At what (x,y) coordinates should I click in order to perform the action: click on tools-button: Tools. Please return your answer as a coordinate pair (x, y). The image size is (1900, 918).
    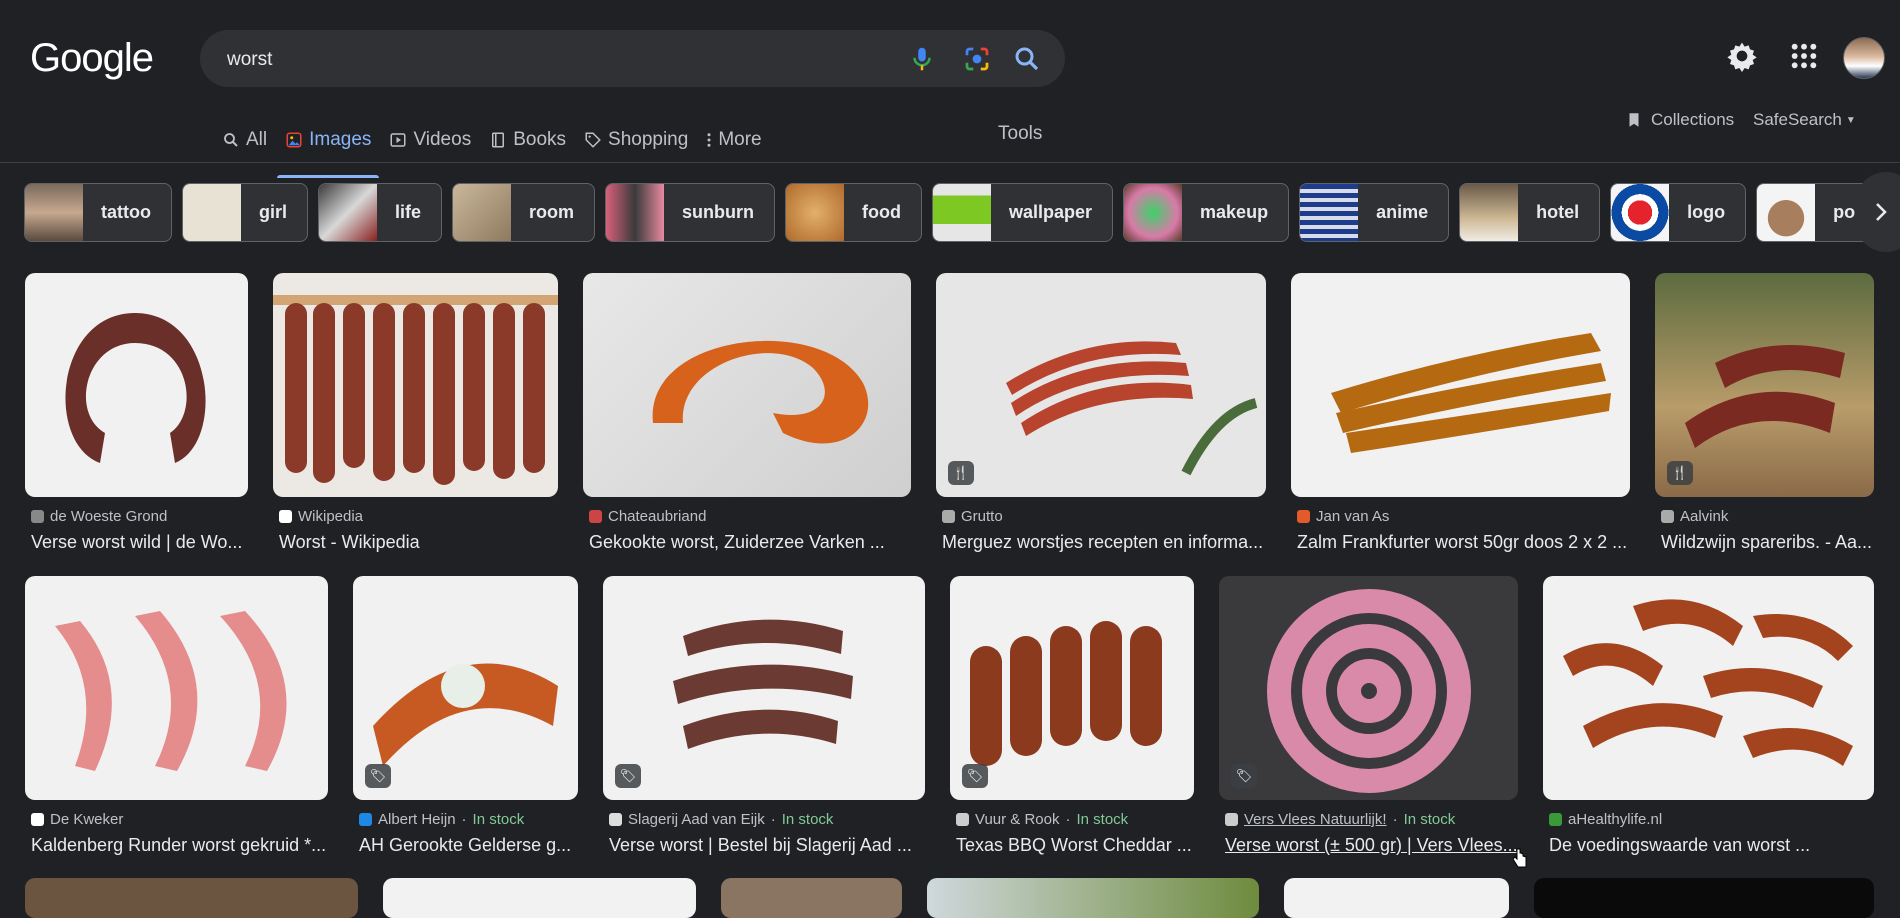
    Looking at the image, I should click on (1020, 134).